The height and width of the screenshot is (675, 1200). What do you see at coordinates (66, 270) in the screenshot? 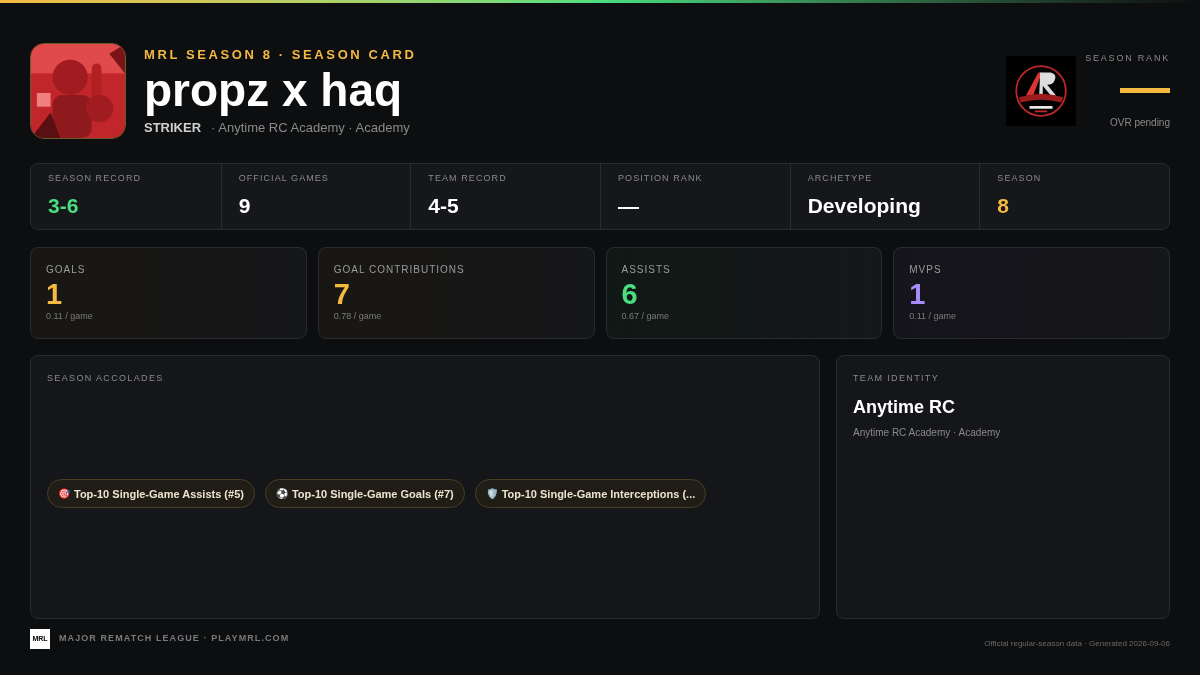
I see `stat-label: GOALS` at bounding box center [66, 270].